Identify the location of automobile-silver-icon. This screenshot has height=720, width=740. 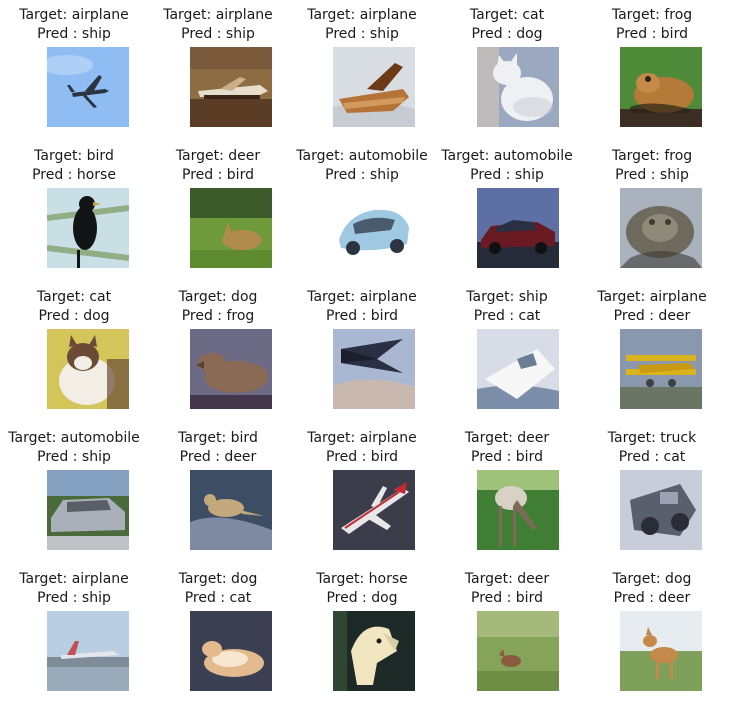
(88, 510).